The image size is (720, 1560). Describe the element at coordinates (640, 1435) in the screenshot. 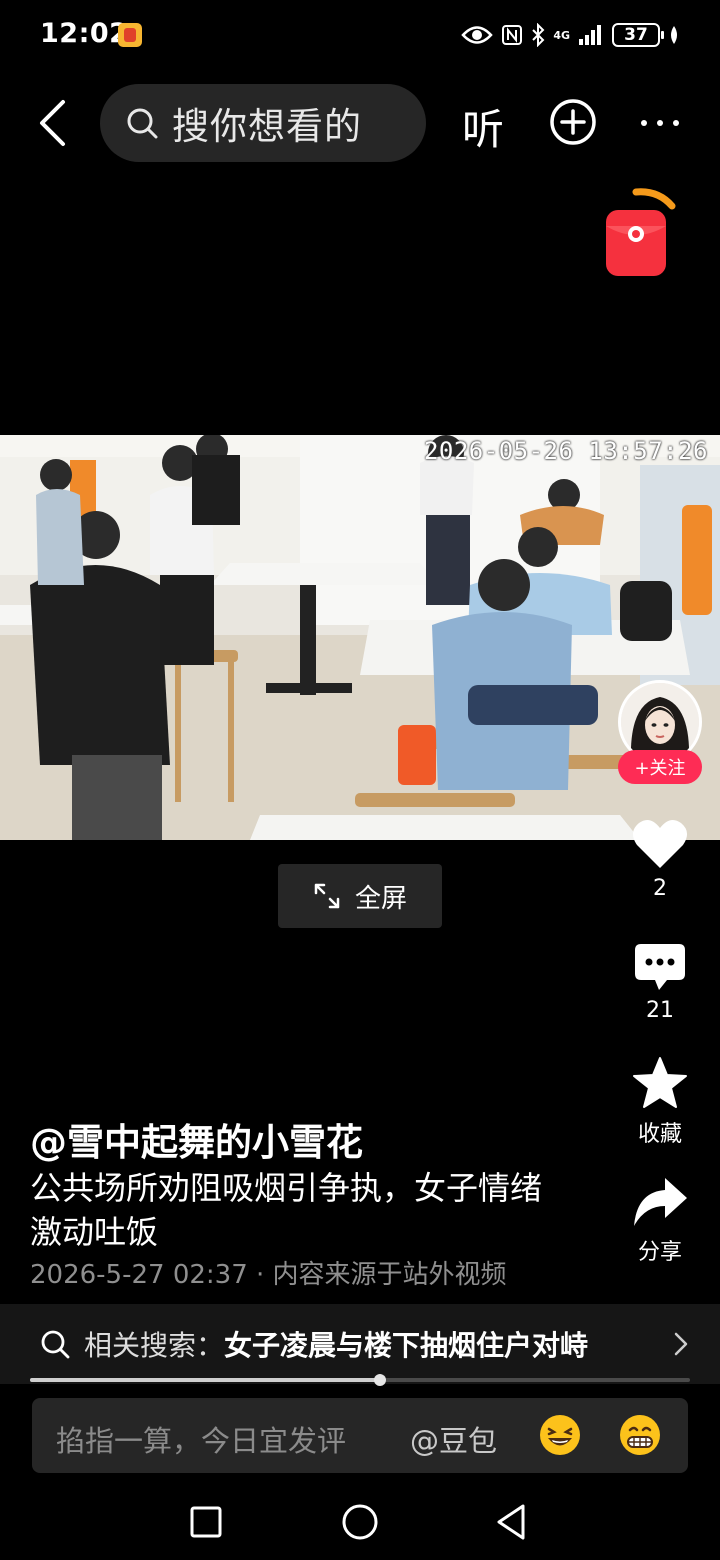

I see `grinning-emoji-icon` at that location.